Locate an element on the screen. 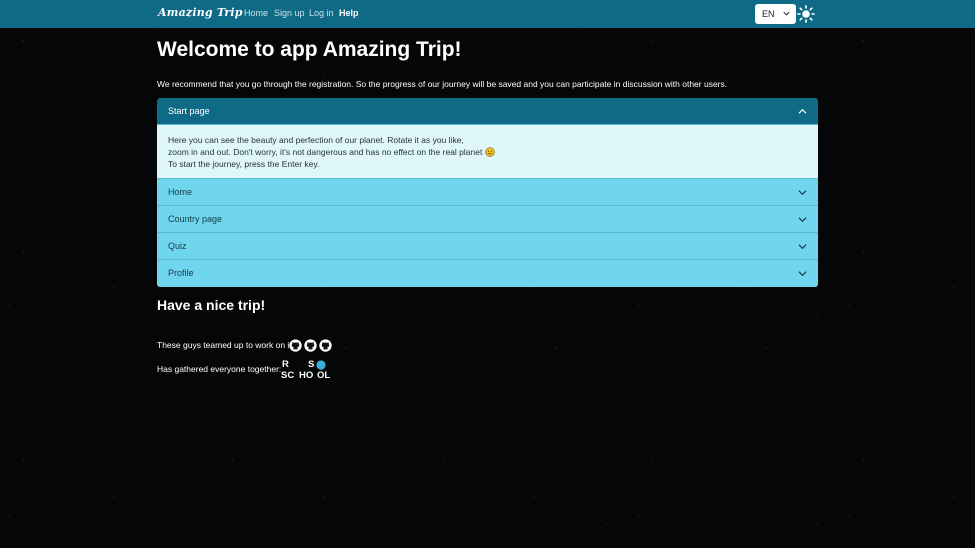 The width and height of the screenshot is (975, 548). smiley-icon is located at coordinates (490, 152).